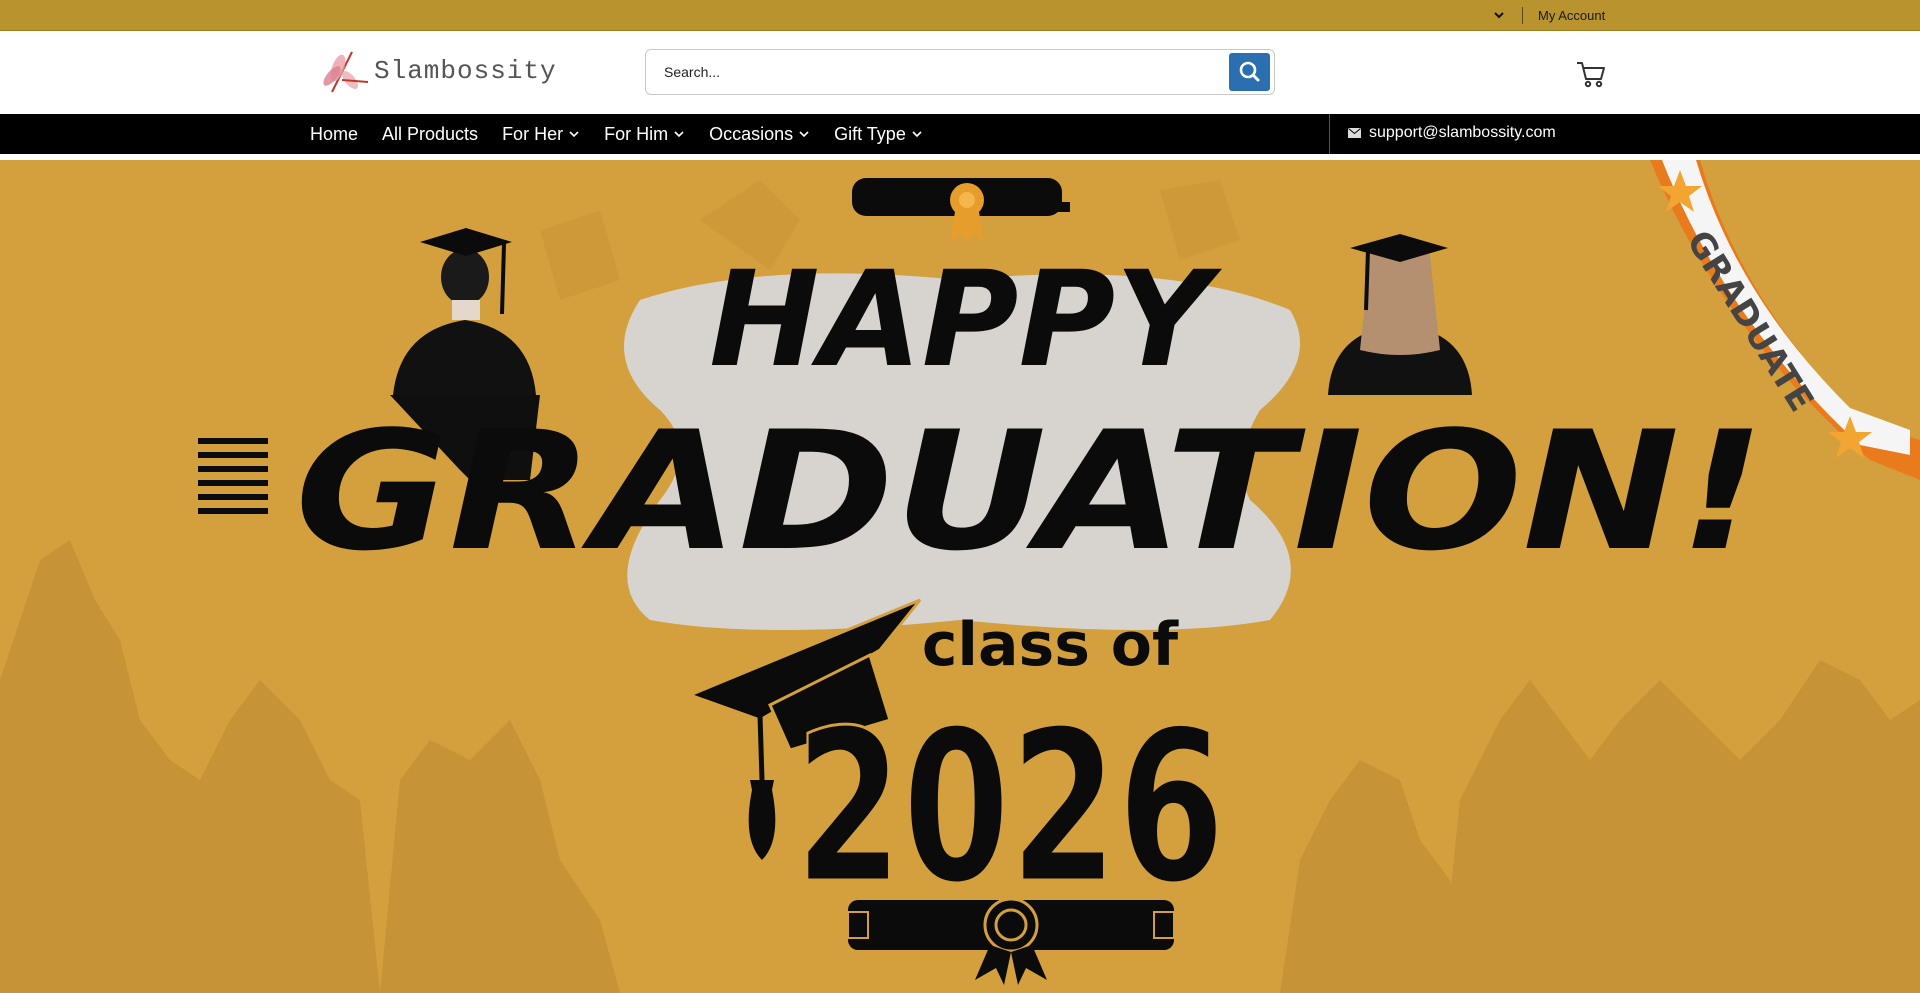 The image size is (1920, 993). I want to click on search-input, so click(936, 72).